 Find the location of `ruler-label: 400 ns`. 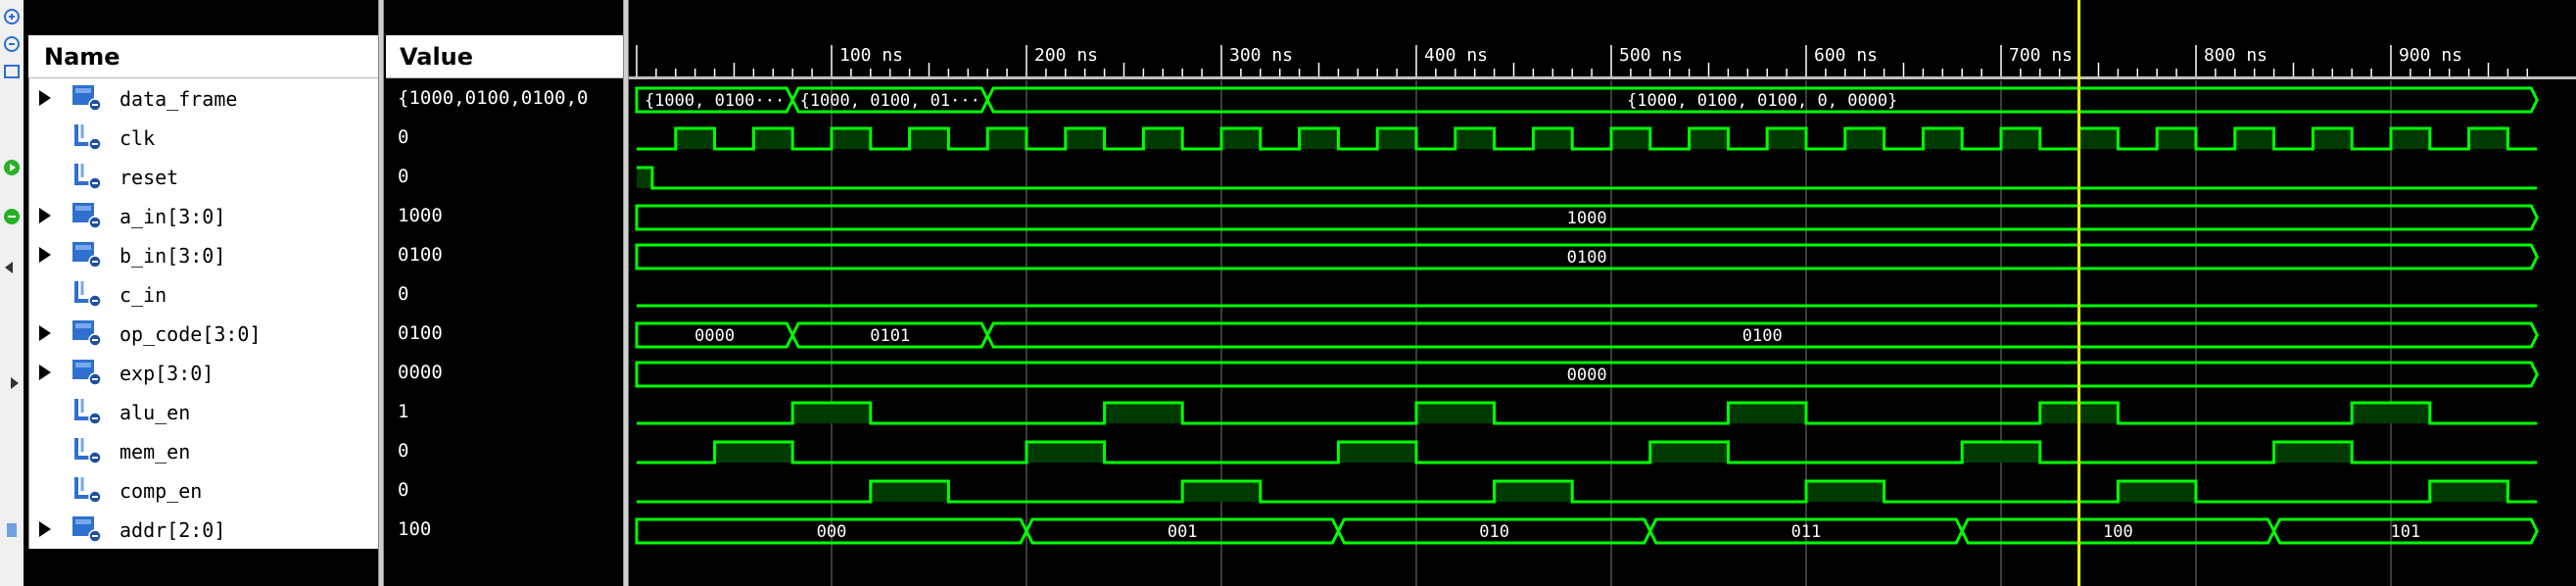

ruler-label: 400 ns is located at coordinates (1456, 56).